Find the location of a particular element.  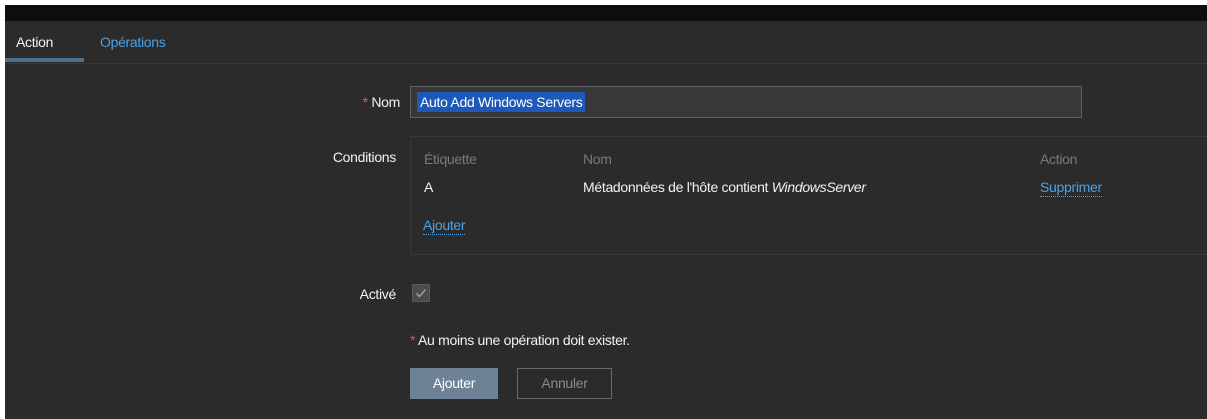

condition-value: WindowsServer is located at coordinates (818, 187).